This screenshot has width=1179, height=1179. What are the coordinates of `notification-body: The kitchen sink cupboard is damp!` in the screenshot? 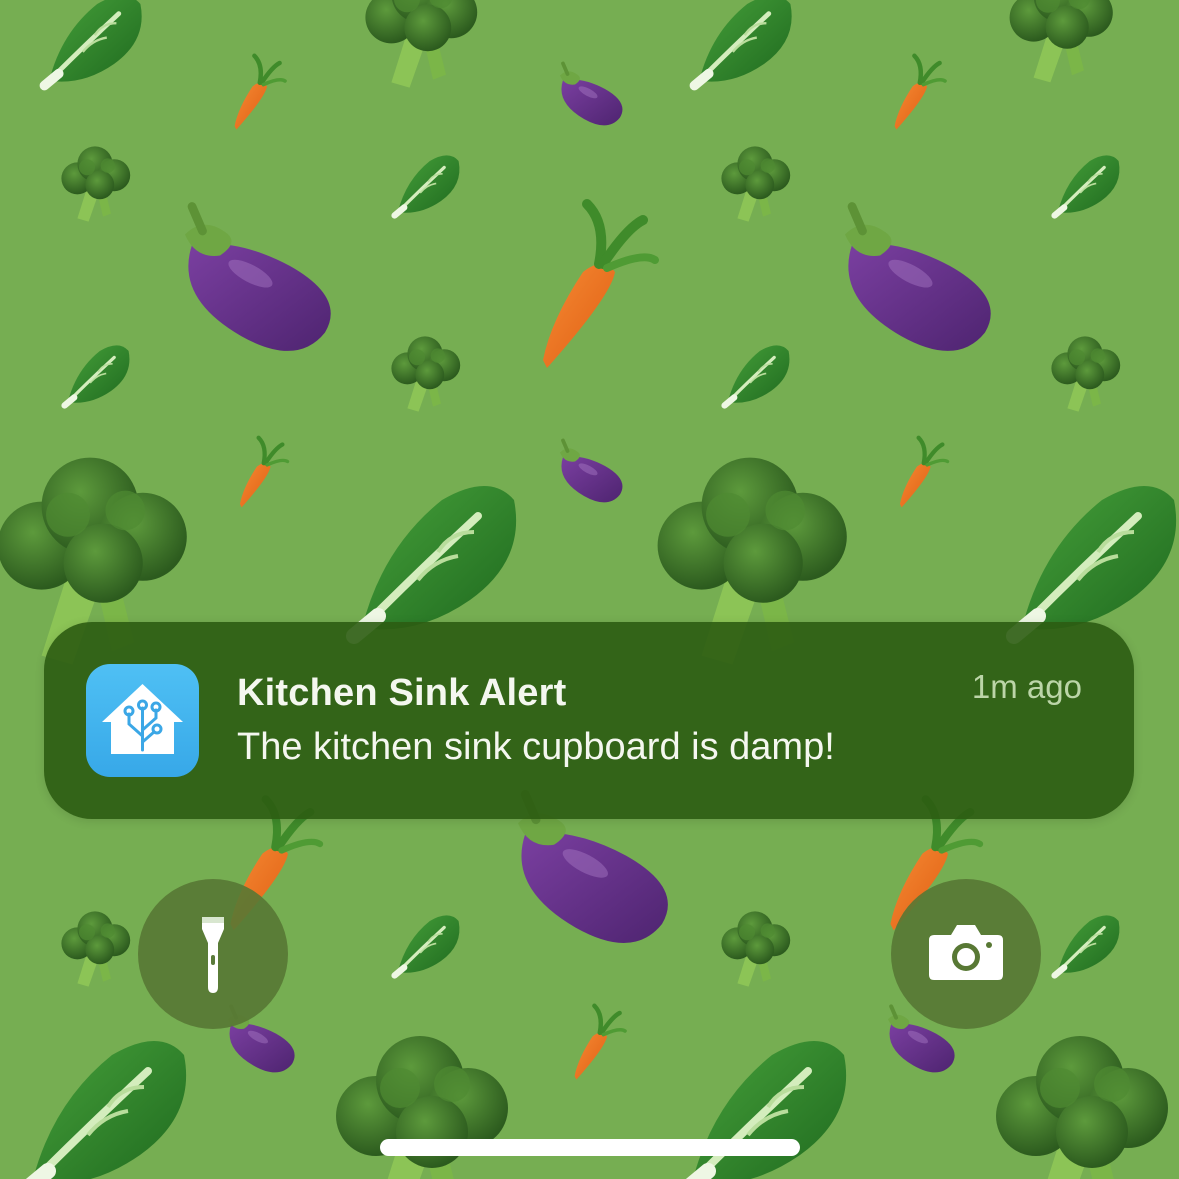 It's located at (536, 747).